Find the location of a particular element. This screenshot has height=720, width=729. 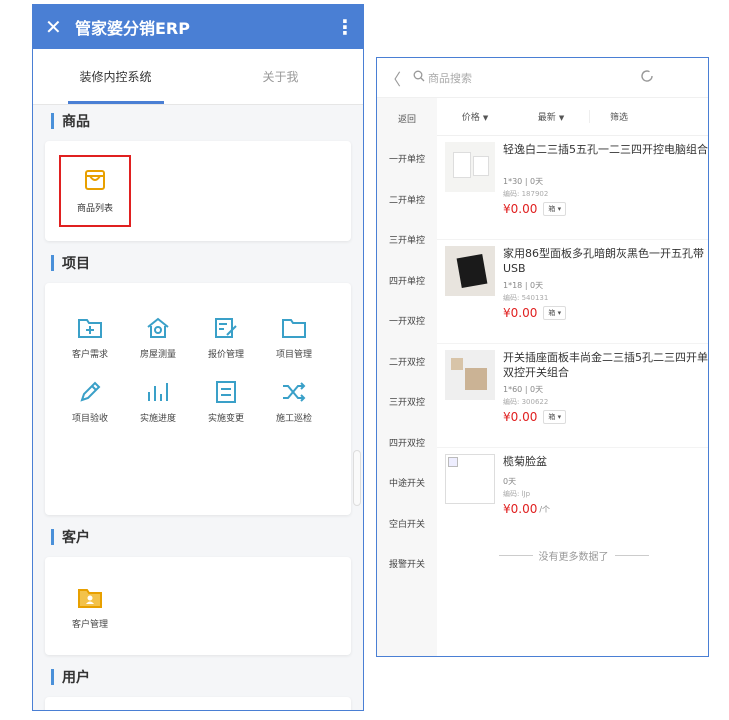

grid-item-label: 客户管理 is located at coordinates (89, 625).